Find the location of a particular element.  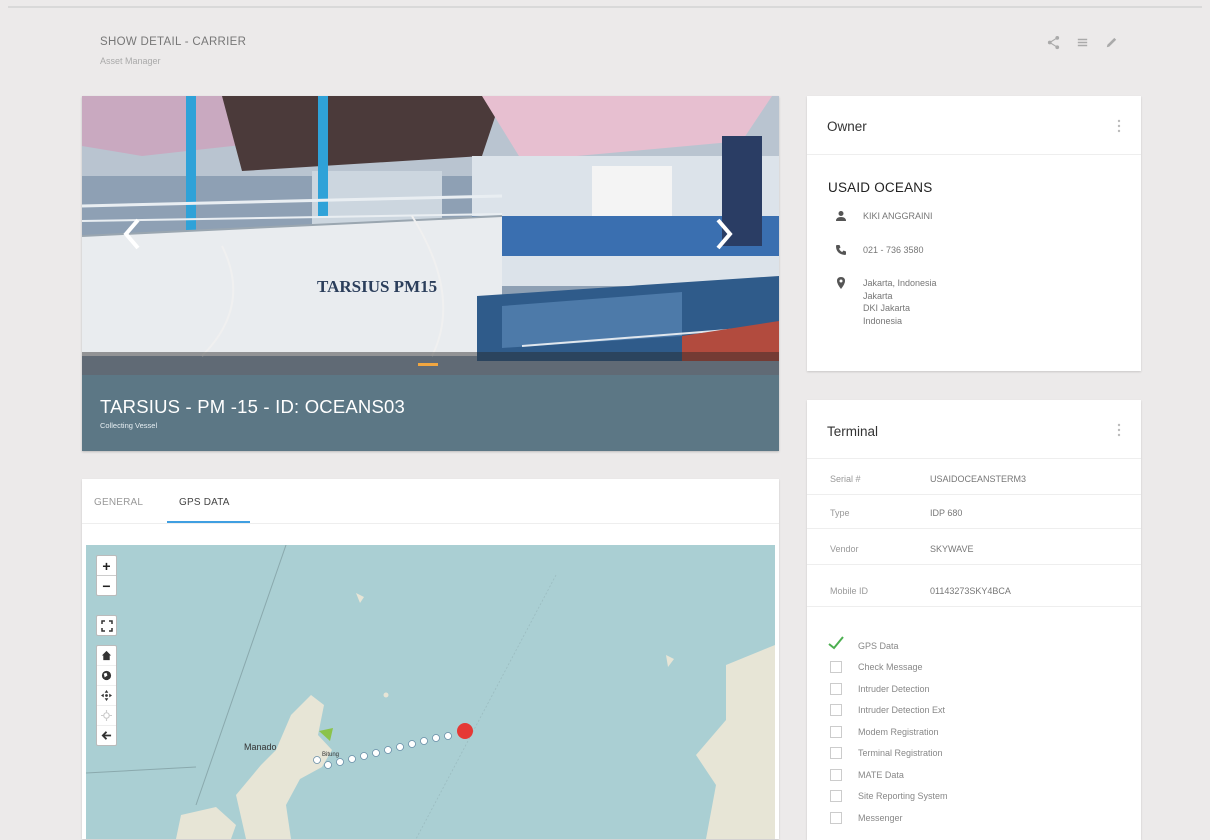

field-key: Serial # is located at coordinates (845, 479).